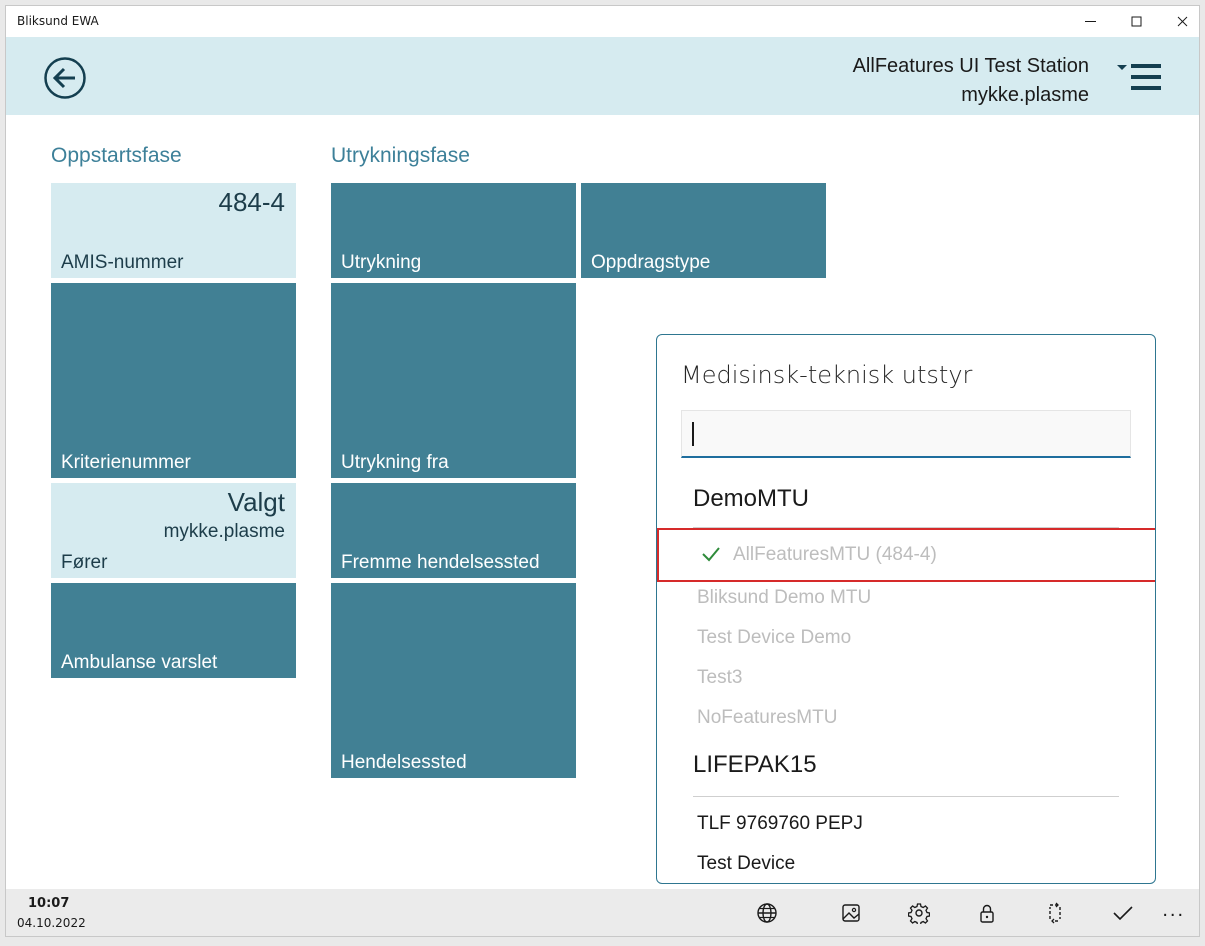 This screenshot has height=946, width=1205. I want to click on list-item: Bliksund Demo MTU, so click(784, 598).